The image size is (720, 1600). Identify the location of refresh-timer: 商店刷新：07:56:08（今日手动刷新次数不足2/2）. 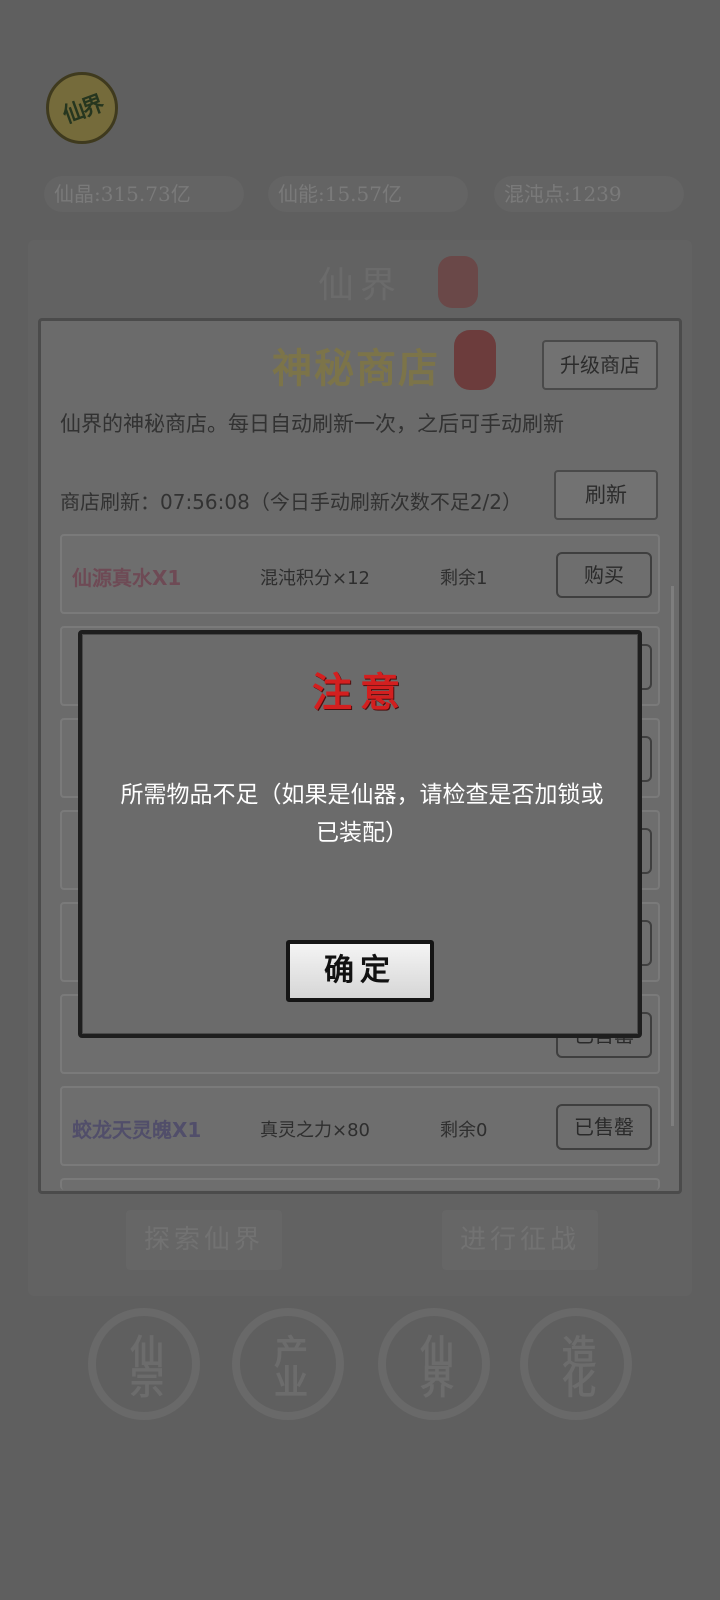
(291, 502).